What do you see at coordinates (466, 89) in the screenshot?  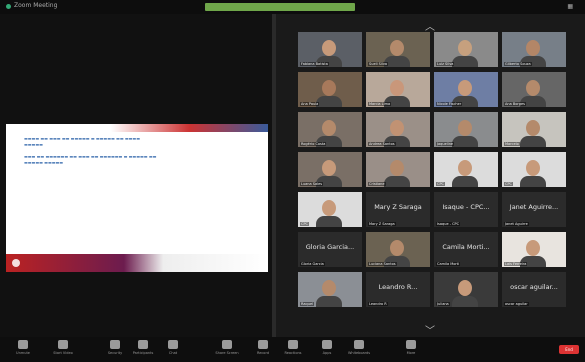 I see `participant-tile: Nicole Fischer` at bounding box center [466, 89].